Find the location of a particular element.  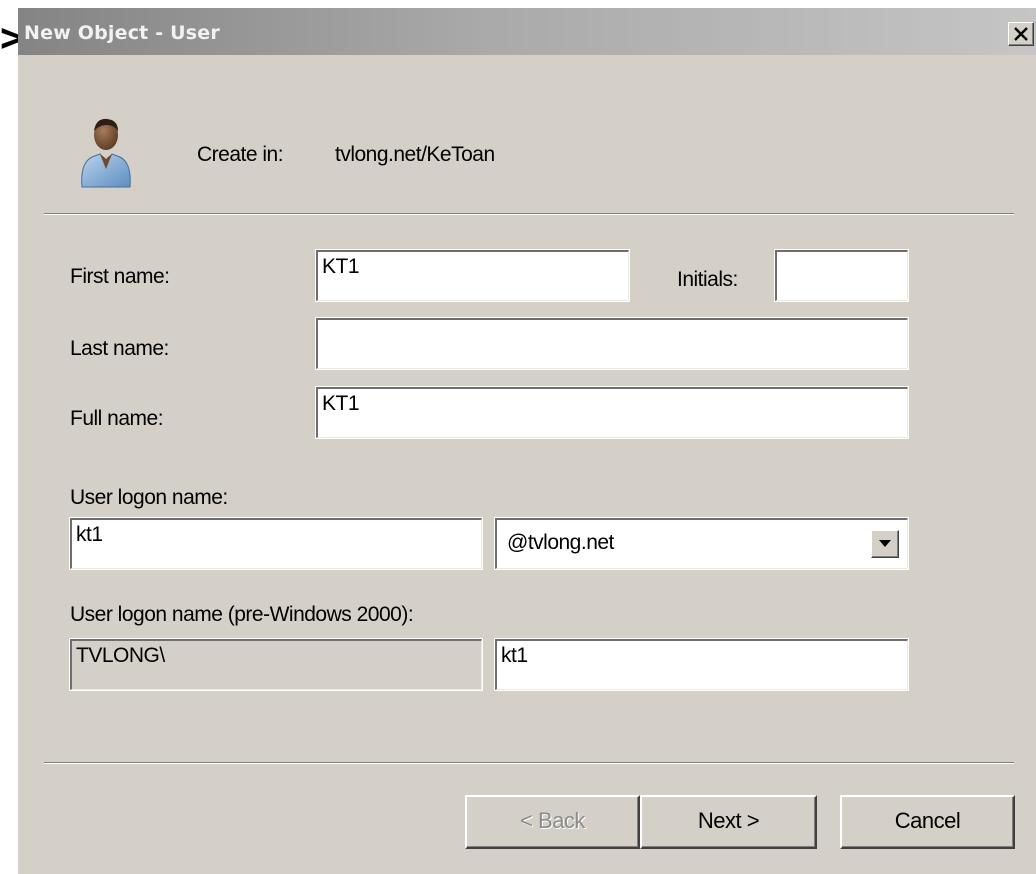

next-button: Next > is located at coordinates (728, 822).